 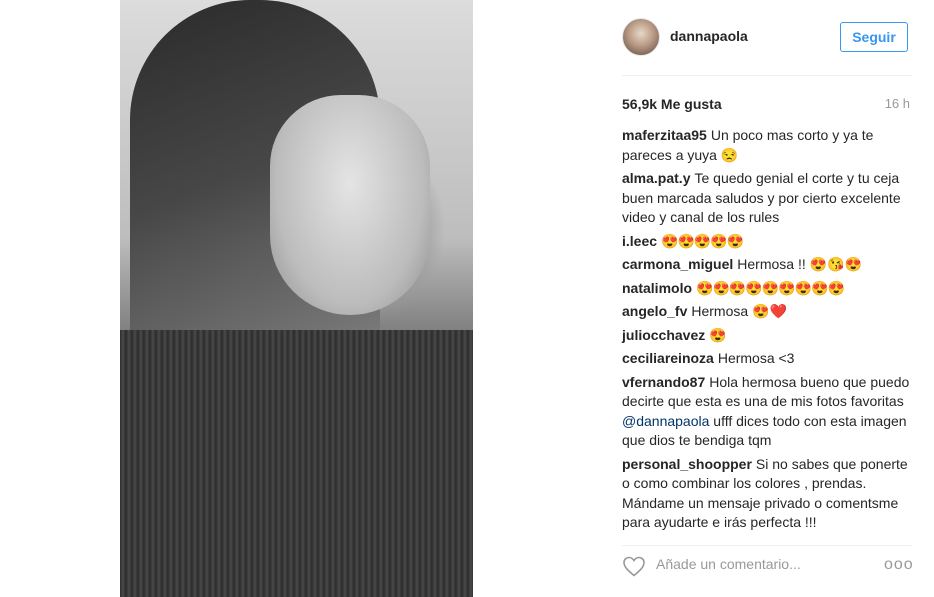 I want to click on comment-item: ceciliareinoza Hermosa <3, so click(x=770, y=359).